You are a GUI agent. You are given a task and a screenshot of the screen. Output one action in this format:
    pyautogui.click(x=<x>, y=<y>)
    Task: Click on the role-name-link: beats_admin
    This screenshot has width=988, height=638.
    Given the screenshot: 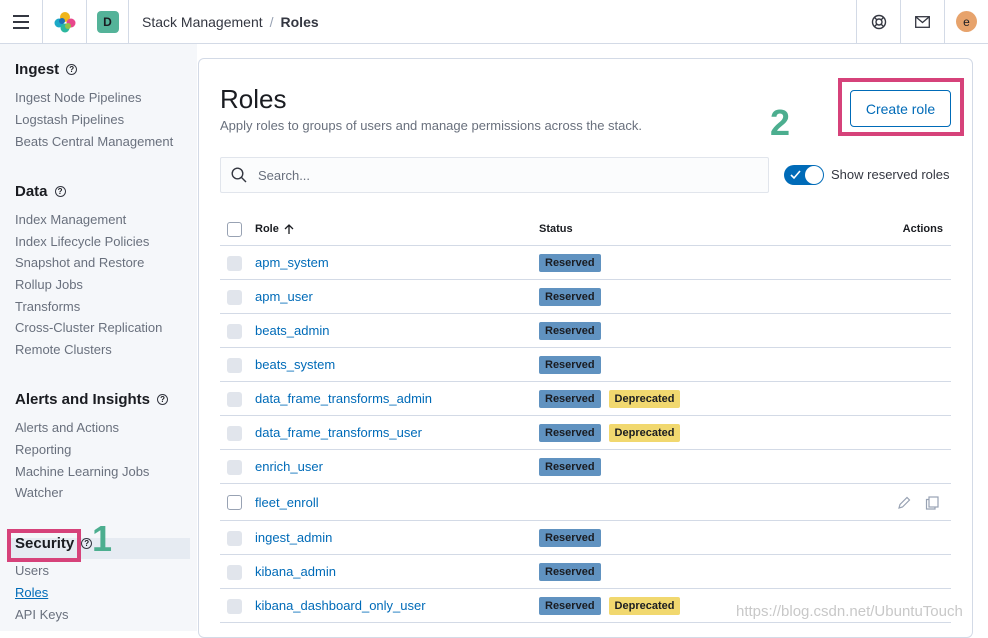 What is the action you would take?
    pyautogui.click(x=292, y=330)
    